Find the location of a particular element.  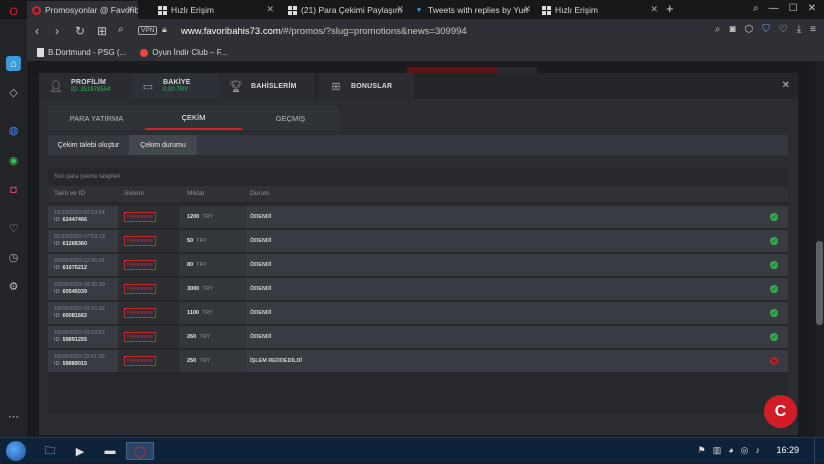

network-icon: ▥ is located at coordinates (717, 450).